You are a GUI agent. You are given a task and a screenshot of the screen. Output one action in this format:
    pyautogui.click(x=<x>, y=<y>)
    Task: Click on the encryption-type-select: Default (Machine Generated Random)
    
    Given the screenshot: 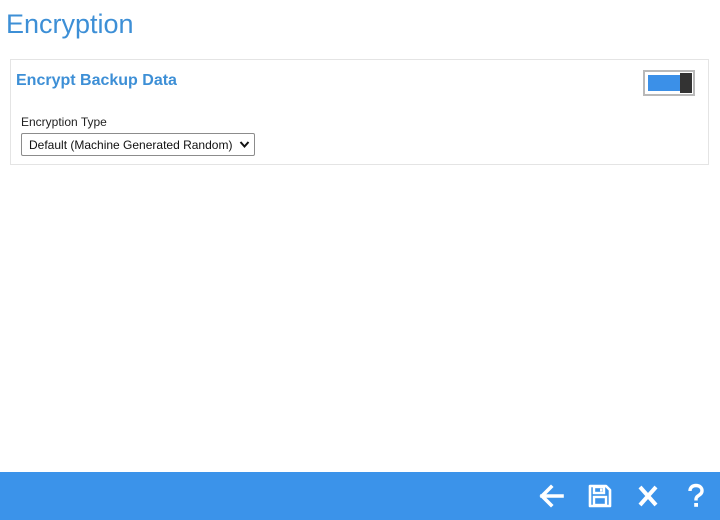 What is the action you would take?
    pyautogui.click(x=138, y=144)
    